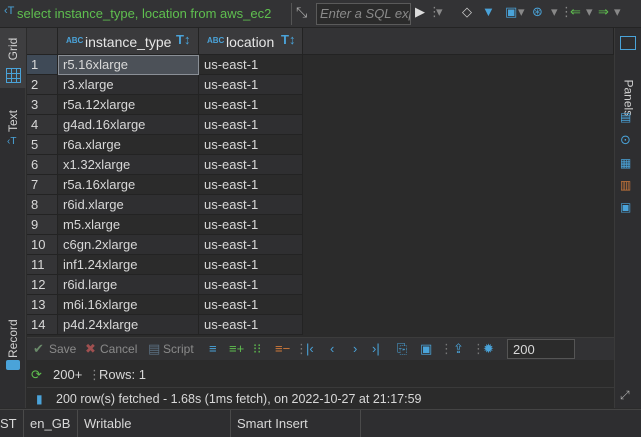 This screenshot has width=641, height=437. What do you see at coordinates (13, 344) in the screenshot?
I see `tab-record: Record` at bounding box center [13, 344].